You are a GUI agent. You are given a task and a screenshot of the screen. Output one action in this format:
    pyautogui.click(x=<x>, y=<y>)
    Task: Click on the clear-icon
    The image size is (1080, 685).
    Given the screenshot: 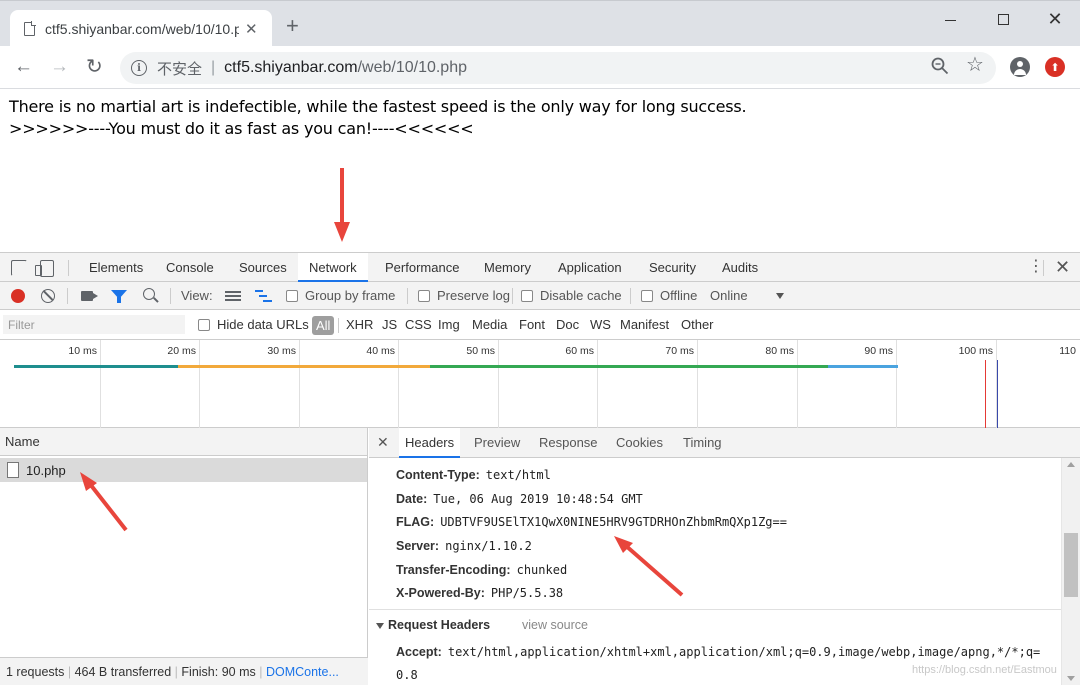 What is the action you would take?
    pyautogui.click(x=48, y=296)
    